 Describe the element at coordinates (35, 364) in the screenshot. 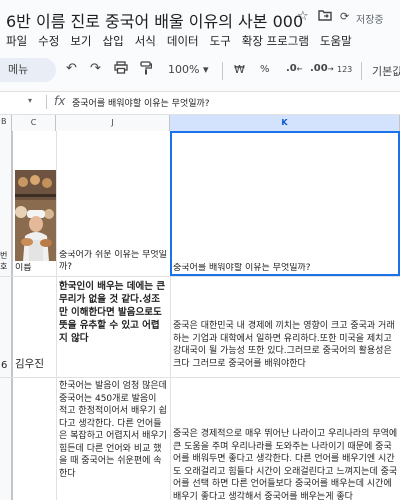

I see `cell-c-row2: 김우진` at that location.